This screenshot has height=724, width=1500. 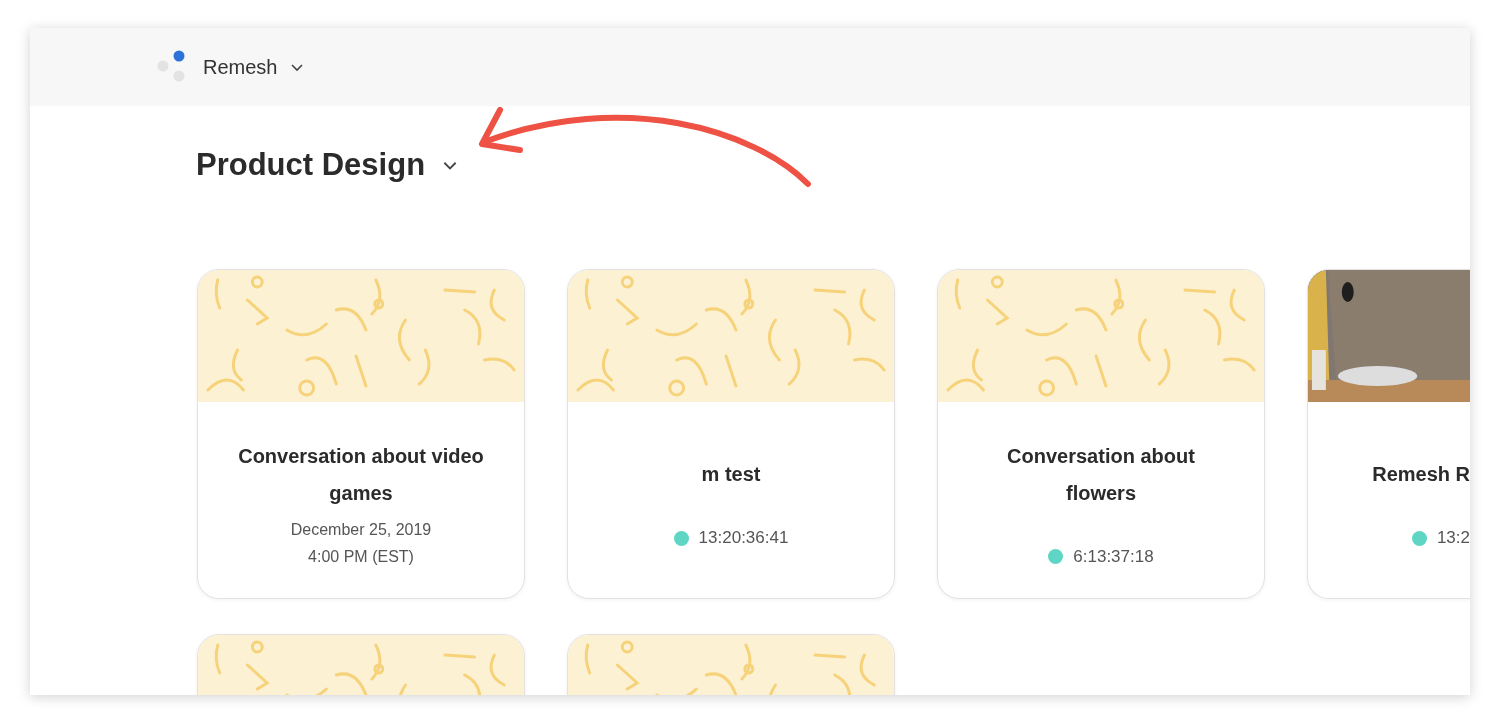 What do you see at coordinates (731, 433) in the screenshot?
I see `event-card: m test 13:20:36:41` at bounding box center [731, 433].